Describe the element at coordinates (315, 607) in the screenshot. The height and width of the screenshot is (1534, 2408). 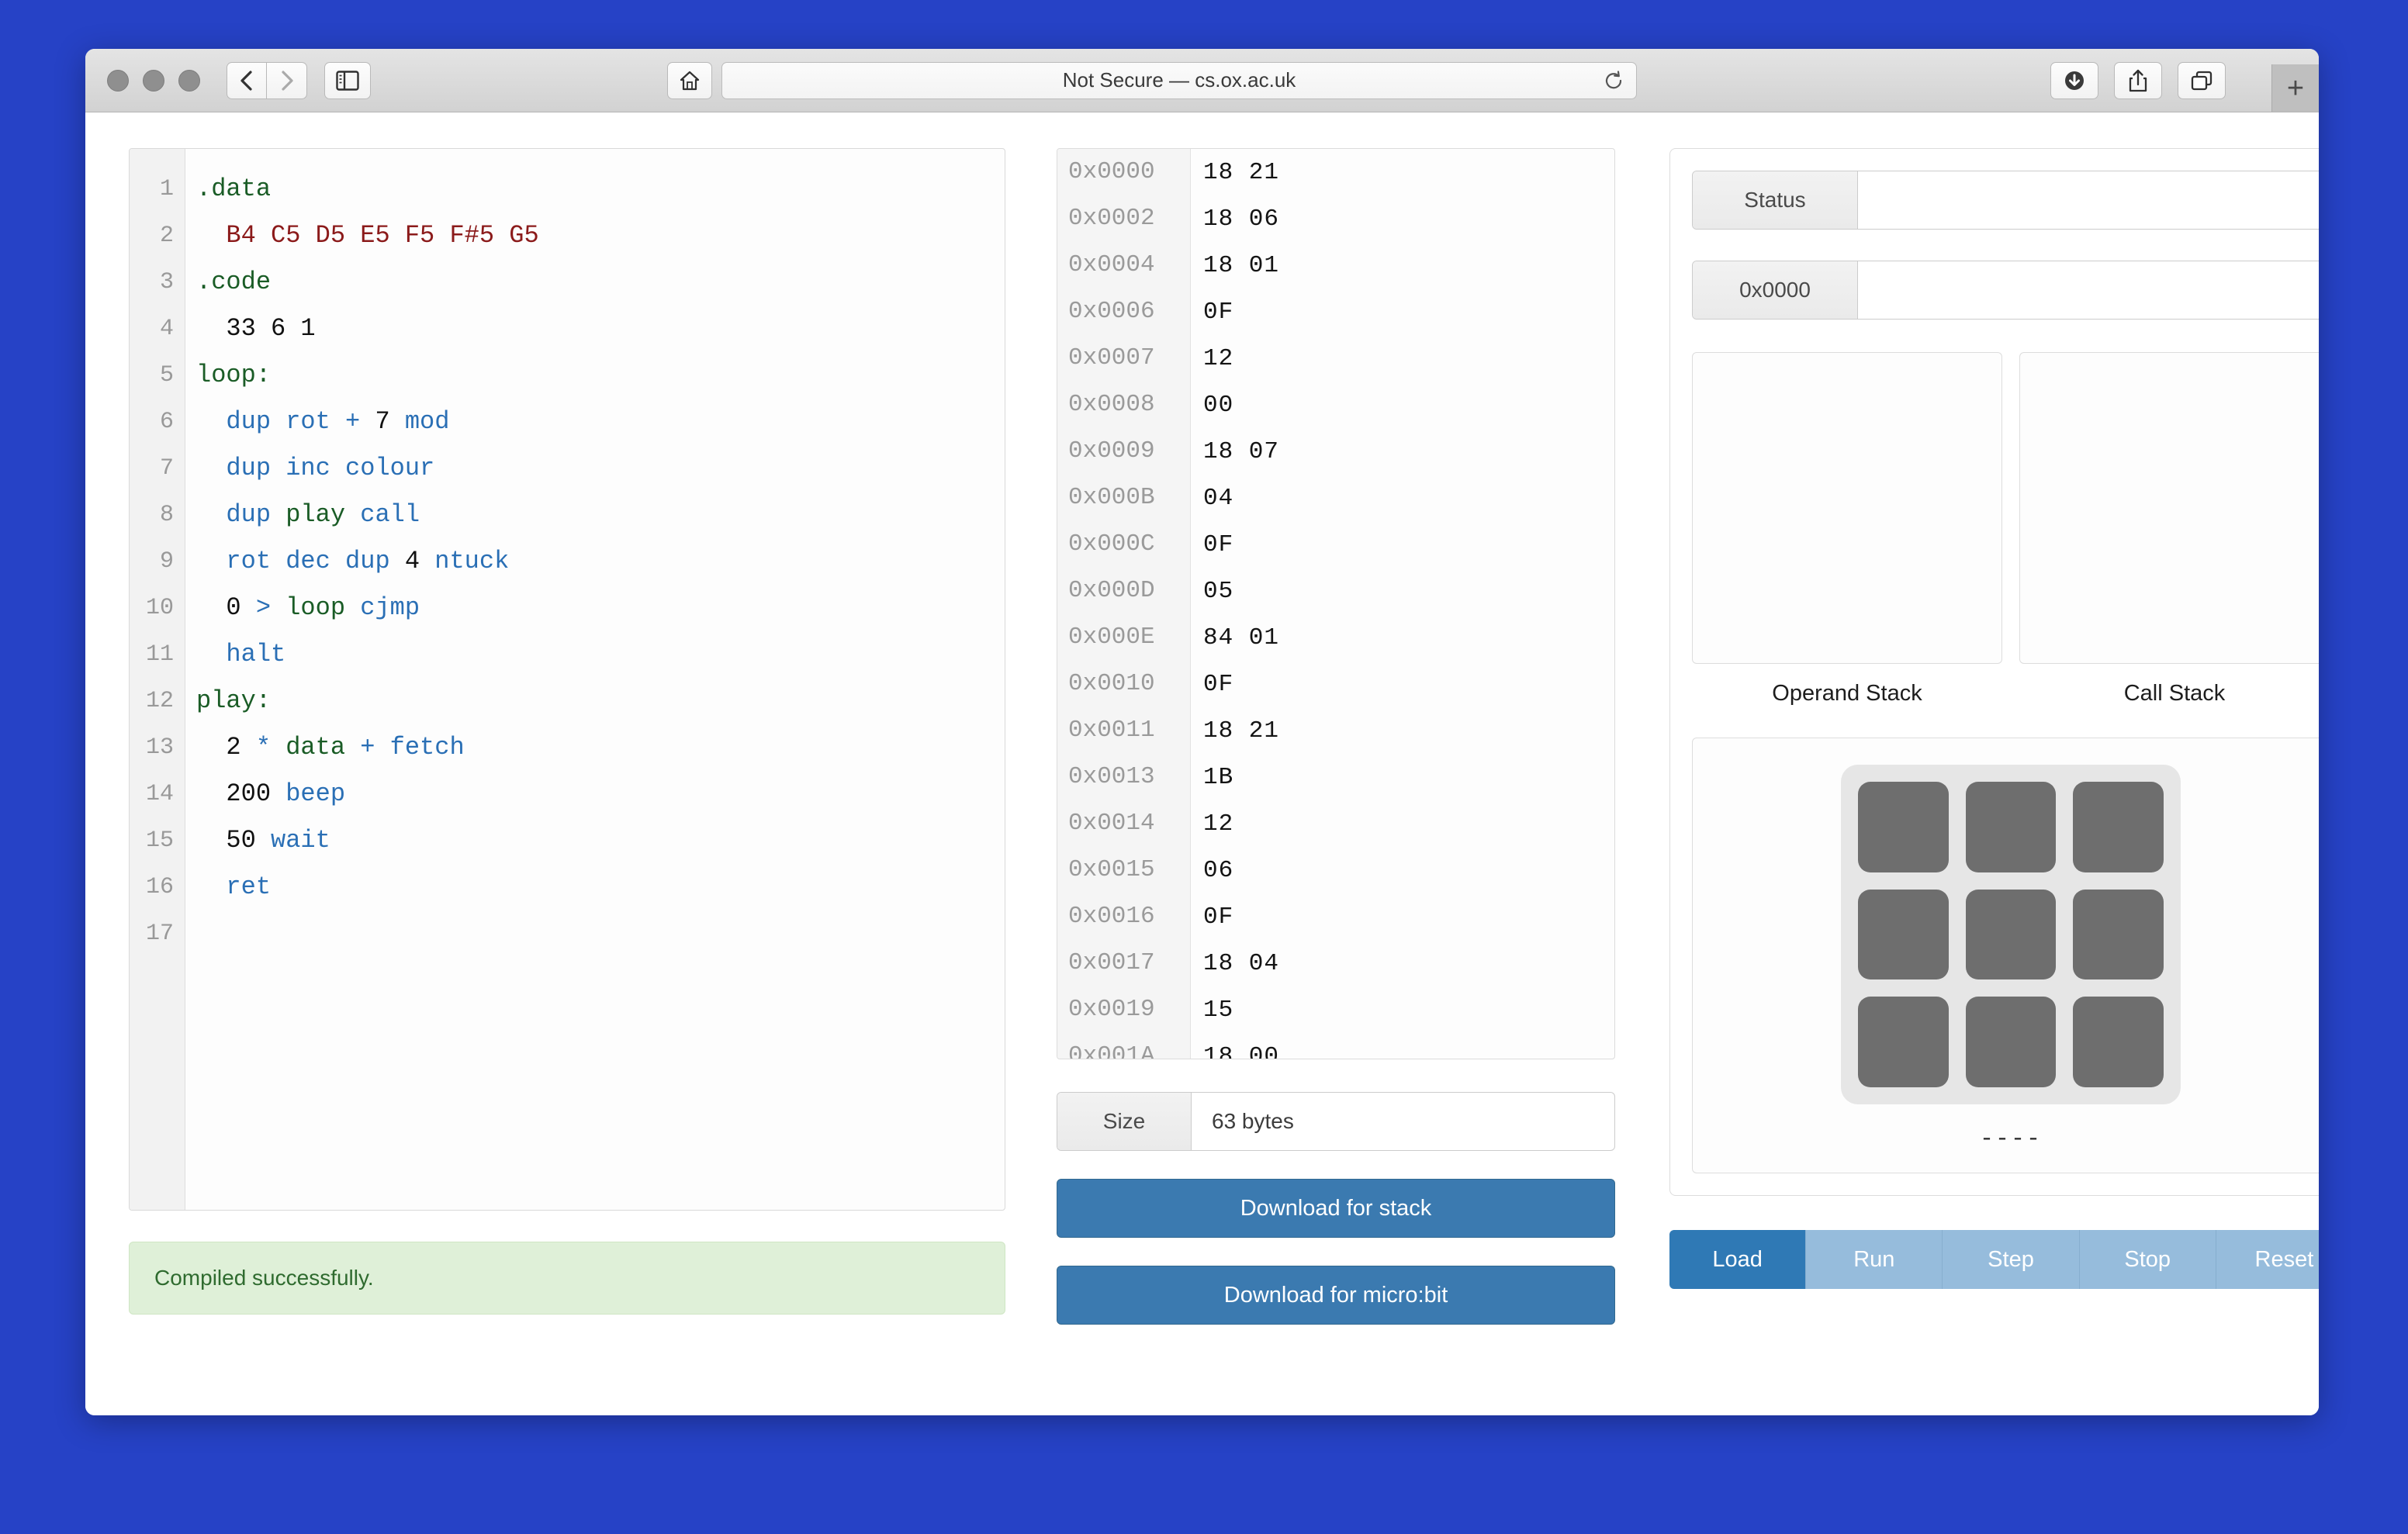
I see `code-token: loop` at that location.